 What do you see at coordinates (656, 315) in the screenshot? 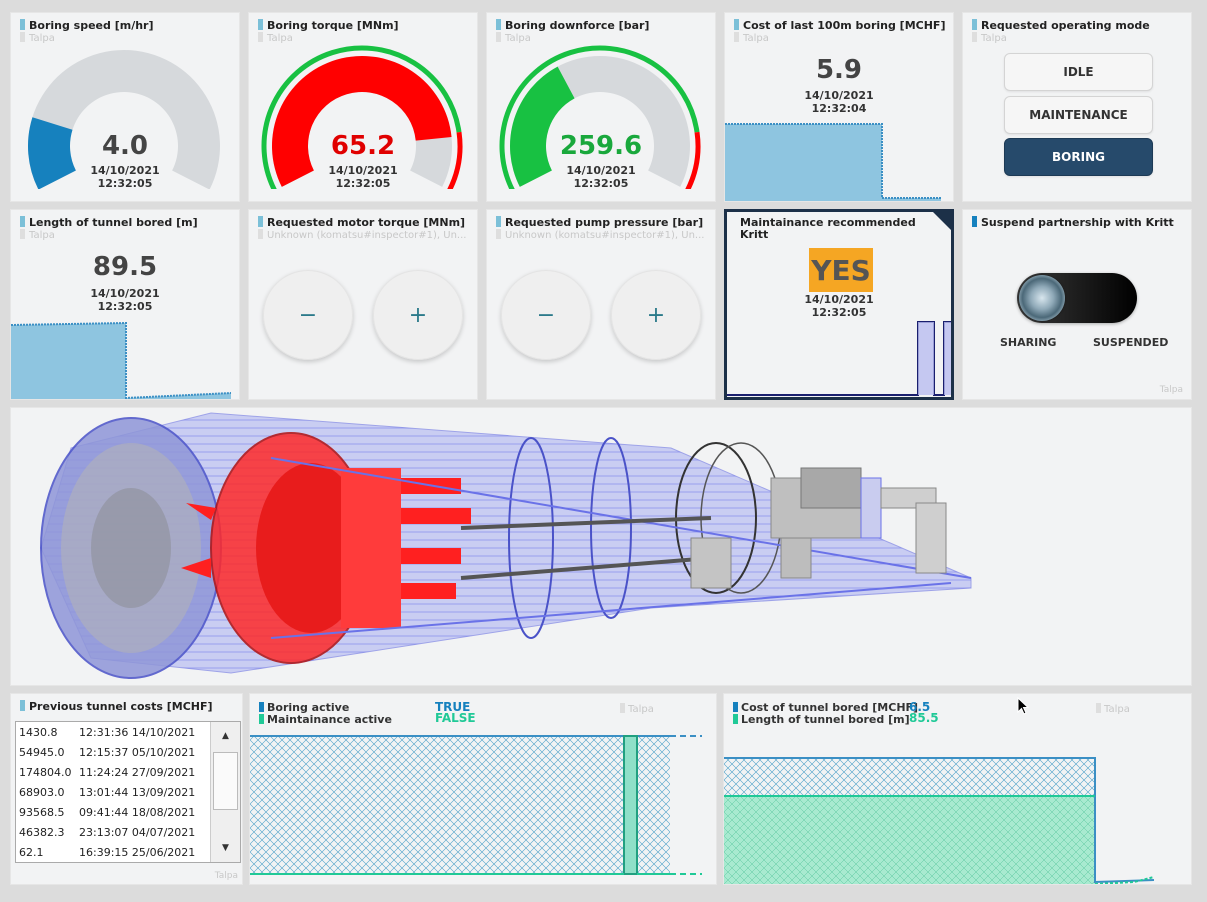
I see `pump-pressure-increase-button: +` at bounding box center [656, 315].